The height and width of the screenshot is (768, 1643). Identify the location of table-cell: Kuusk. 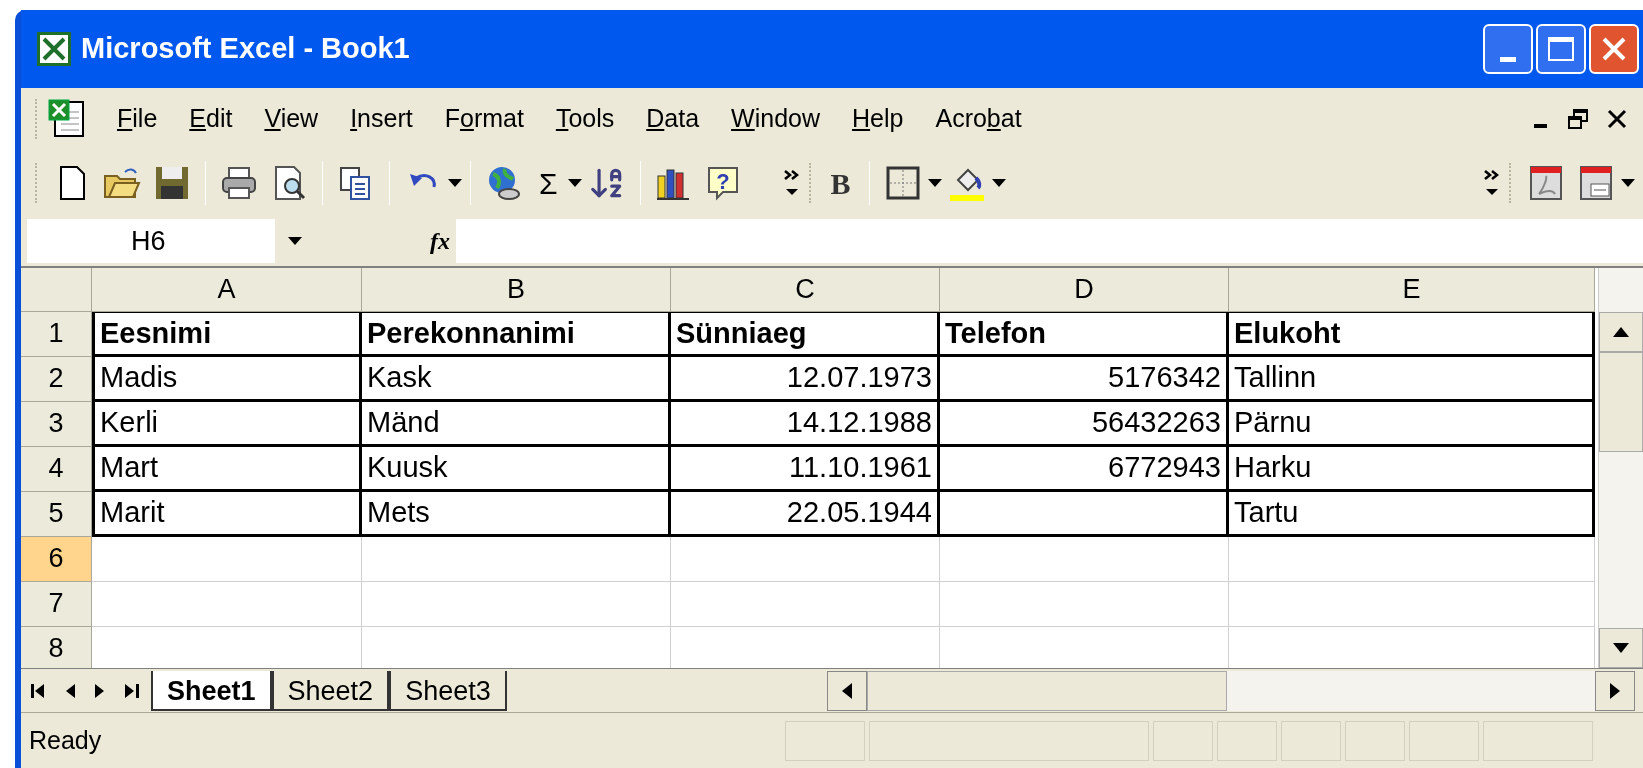
(516, 469).